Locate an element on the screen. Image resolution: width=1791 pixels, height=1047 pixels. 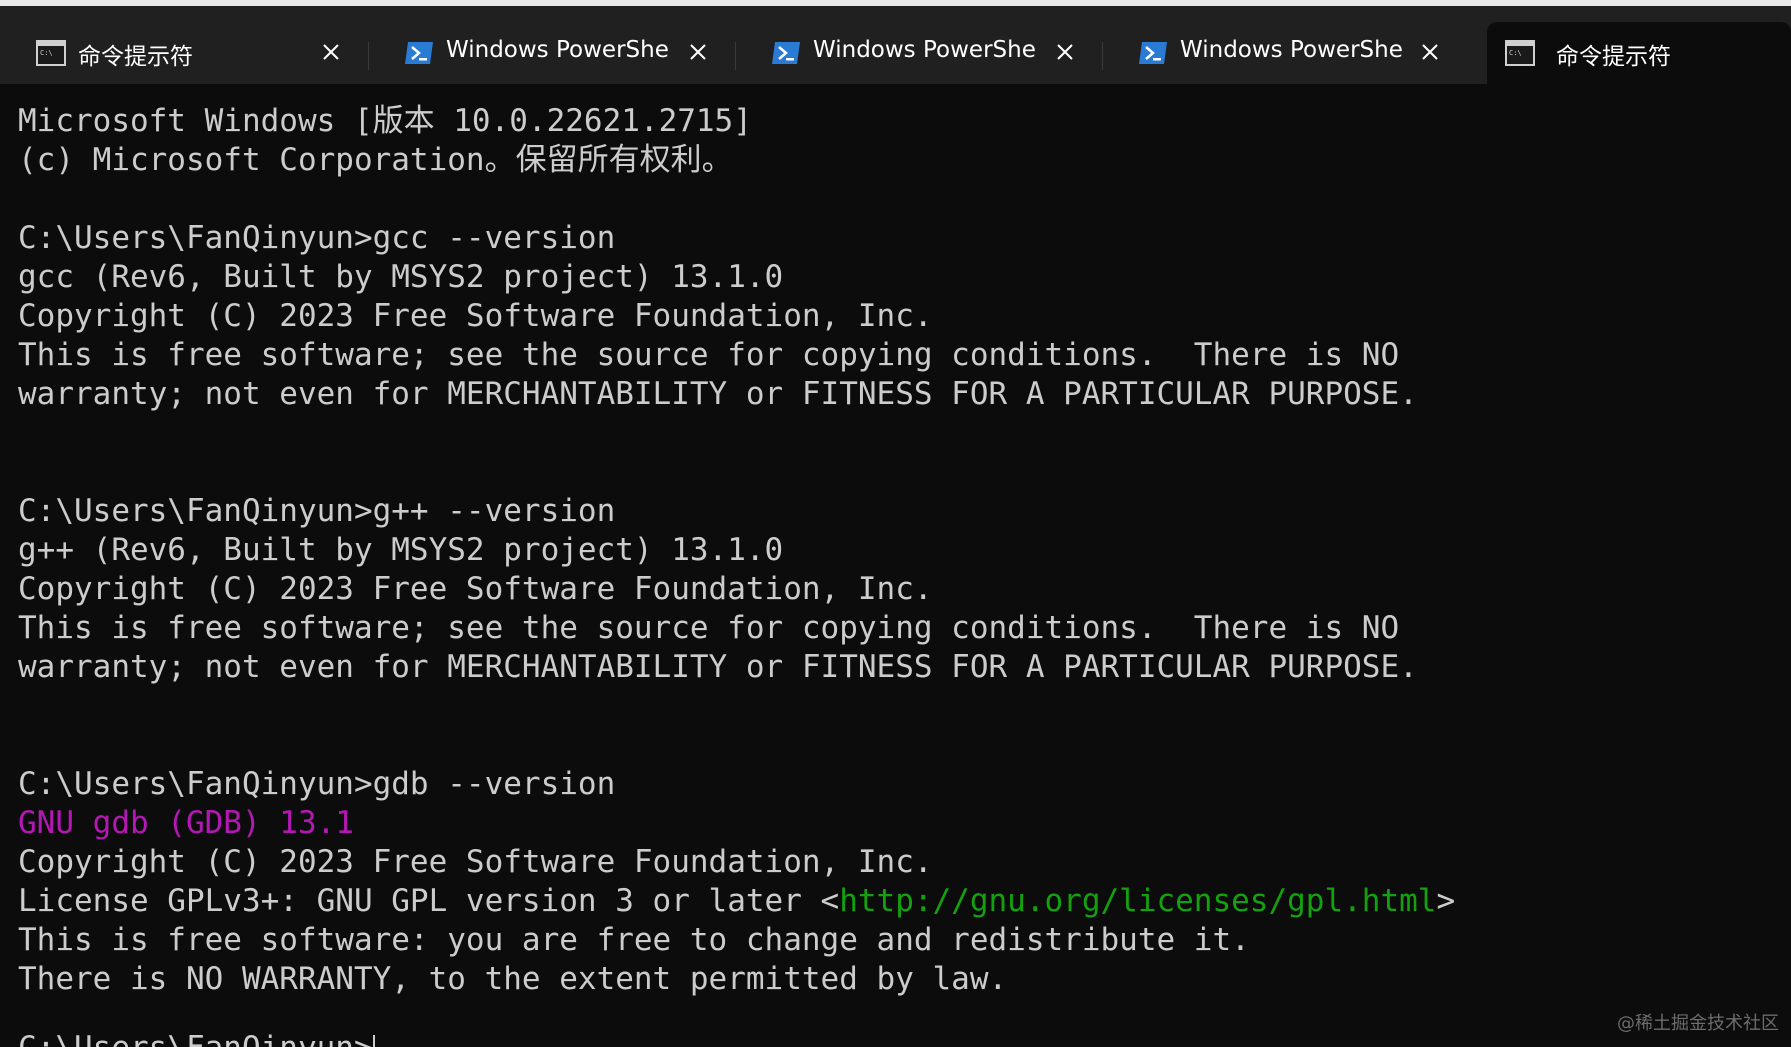
current-prompt: C:\Users\FanQinyun> is located at coordinates (196, 1038).